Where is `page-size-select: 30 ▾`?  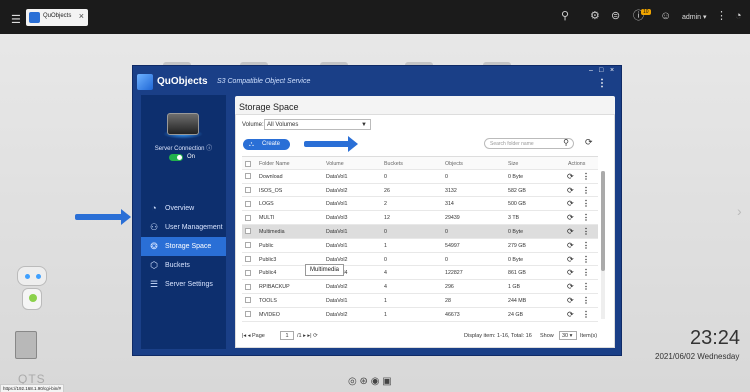 page-size-select: 30 ▾ is located at coordinates (568, 335).